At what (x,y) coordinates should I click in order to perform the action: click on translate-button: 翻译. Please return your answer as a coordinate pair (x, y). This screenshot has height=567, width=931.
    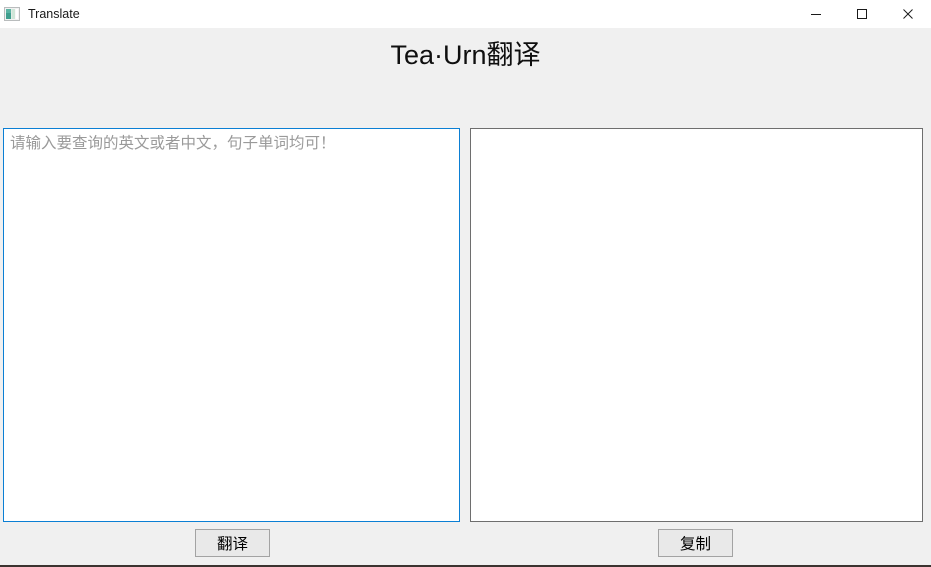
    Looking at the image, I should click on (232, 543).